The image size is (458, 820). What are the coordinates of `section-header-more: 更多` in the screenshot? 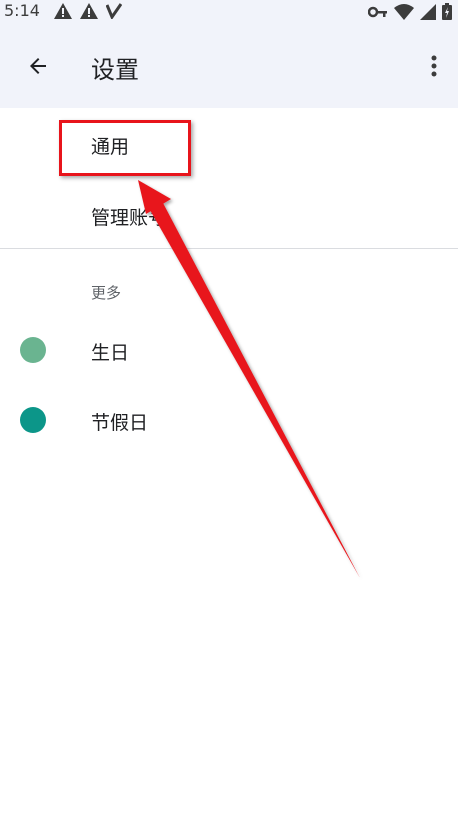 It's located at (106, 293).